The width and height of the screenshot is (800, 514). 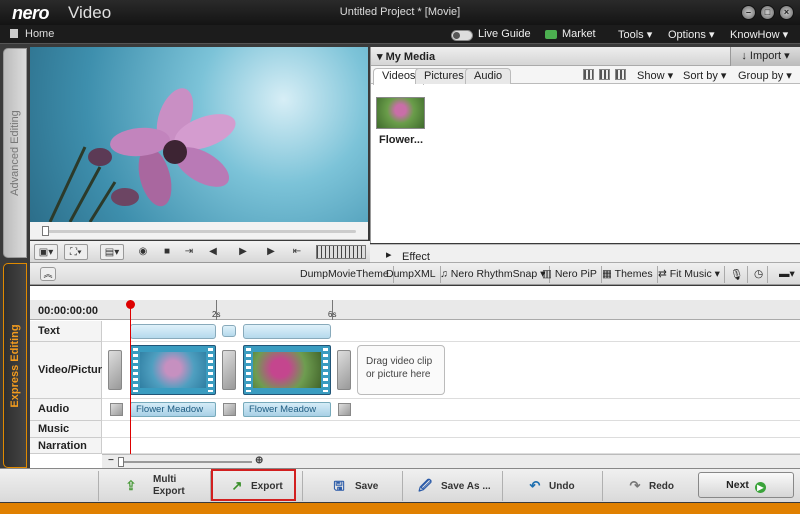 I want to click on zoom-slider, so click(x=121, y=462).